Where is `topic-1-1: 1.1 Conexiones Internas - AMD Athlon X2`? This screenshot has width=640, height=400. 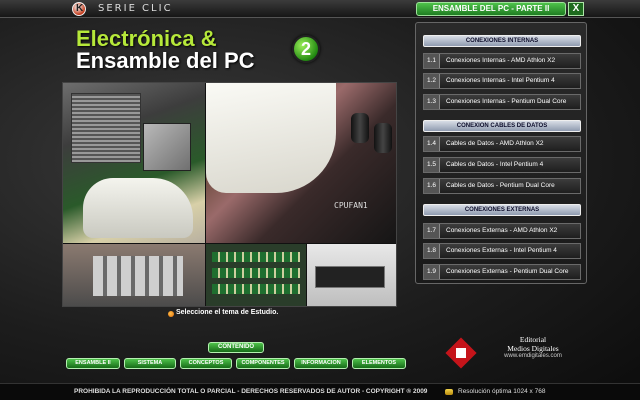 topic-1-1: 1.1 Conexiones Internas - AMD Athlon X2 is located at coordinates (502, 61).